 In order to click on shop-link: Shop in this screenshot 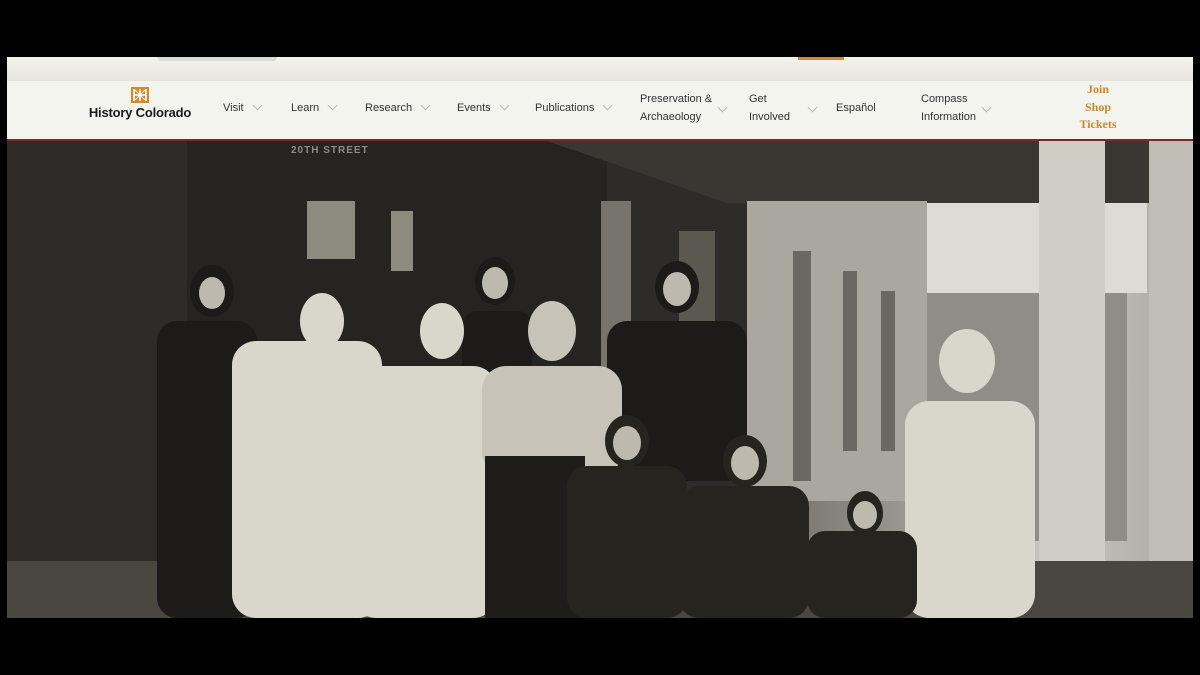, I will do `click(1098, 108)`.